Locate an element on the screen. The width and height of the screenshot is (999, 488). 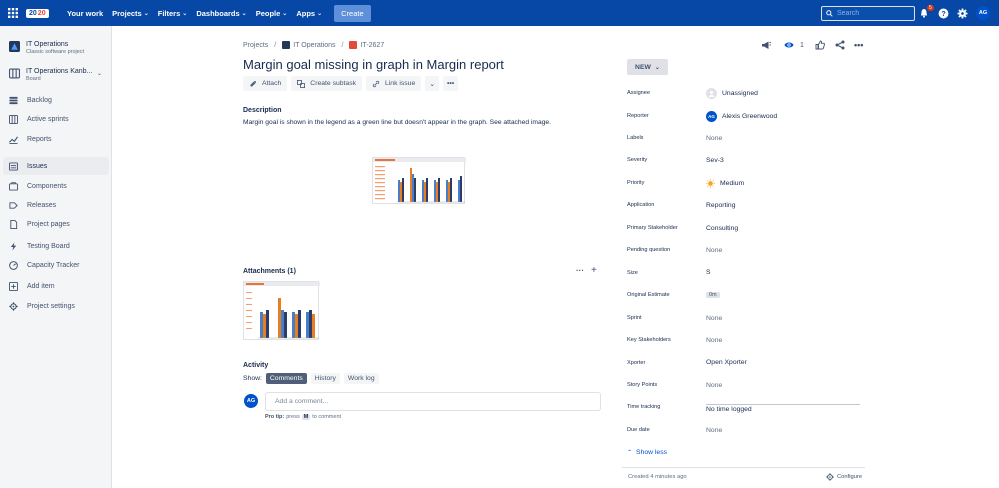
sidebar-item-backlog: Backlog is located at coordinates (56, 100).